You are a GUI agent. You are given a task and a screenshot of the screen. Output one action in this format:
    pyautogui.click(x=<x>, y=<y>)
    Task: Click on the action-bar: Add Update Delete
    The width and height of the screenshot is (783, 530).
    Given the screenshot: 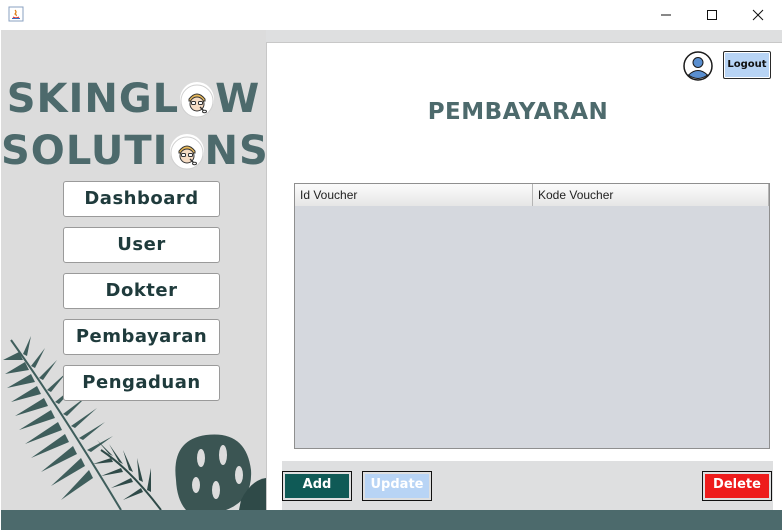 What is the action you would take?
    pyautogui.click(x=527, y=486)
    